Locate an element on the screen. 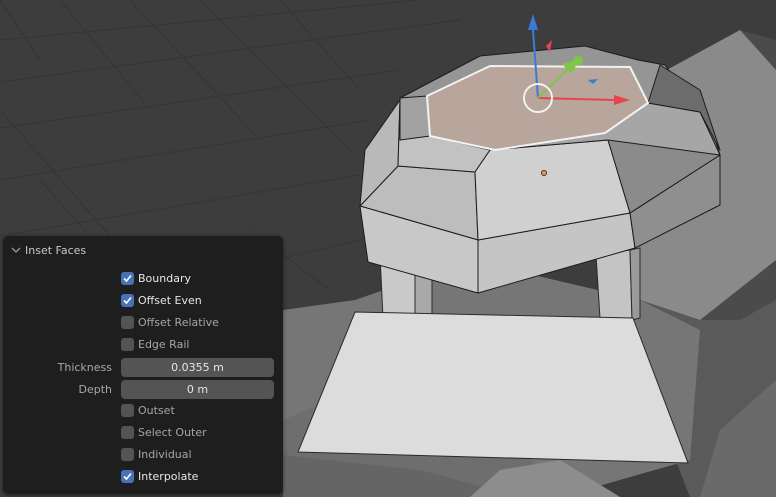 The image size is (776, 497). object-origin is located at coordinates (544, 173).